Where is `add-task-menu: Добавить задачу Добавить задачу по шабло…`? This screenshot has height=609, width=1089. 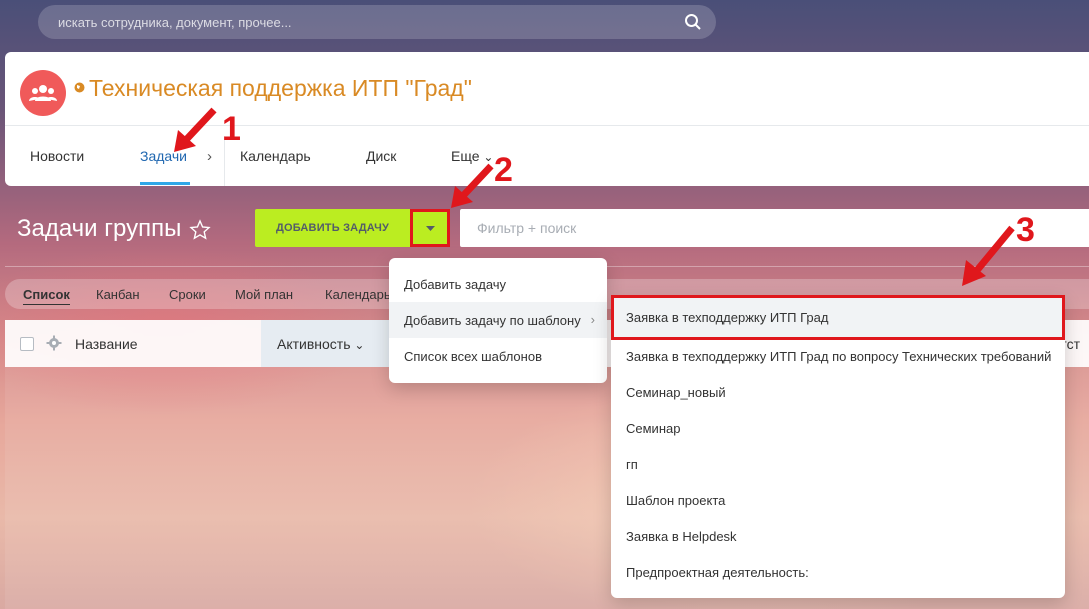 add-task-menu: Добавить задачу Добавить задачу по шабло… is located at coordinates (498, 320).